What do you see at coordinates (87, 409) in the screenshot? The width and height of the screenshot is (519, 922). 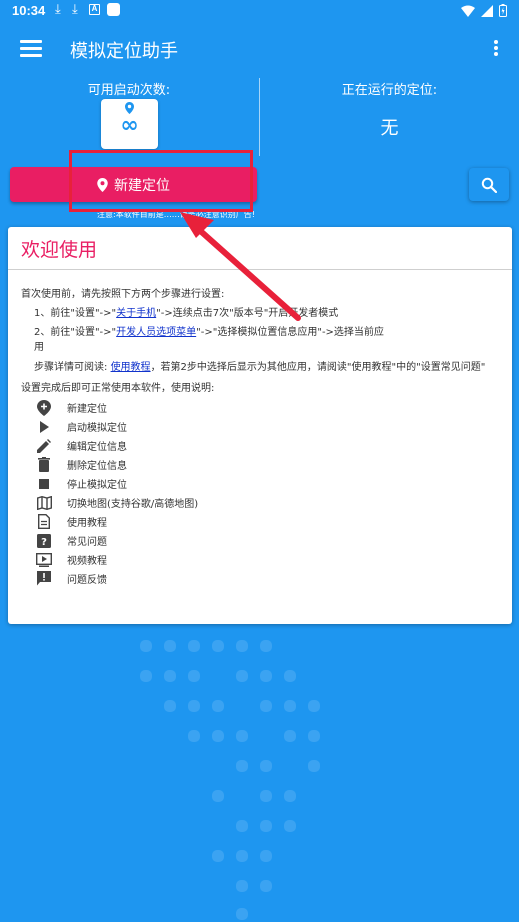 I see `feature-label: 新建定位` at bounding box center [87, 409].